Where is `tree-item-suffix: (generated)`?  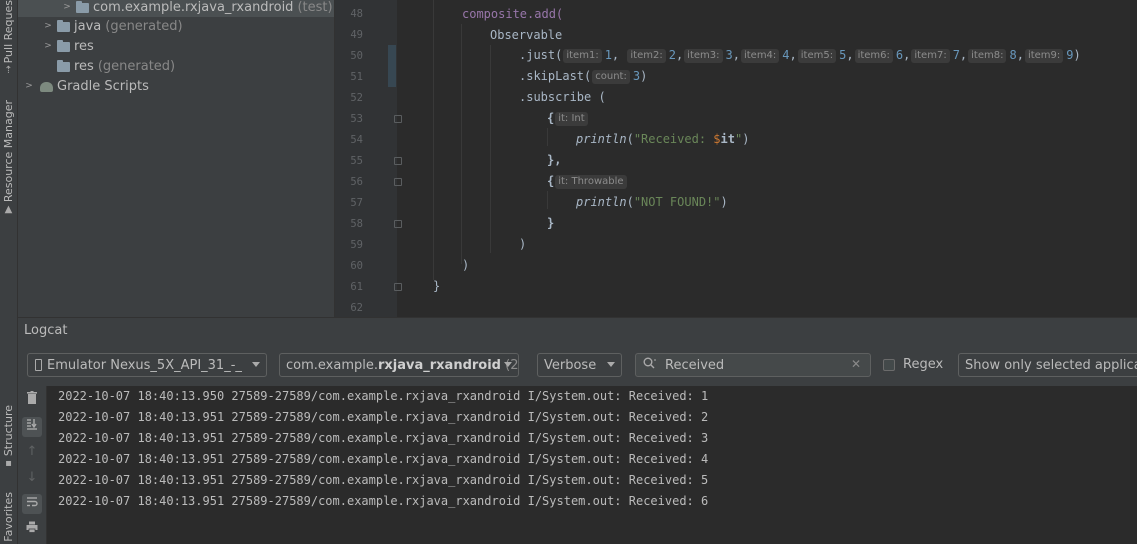
tree-item-suffix: (generated) is located at coordinates (136, 66).